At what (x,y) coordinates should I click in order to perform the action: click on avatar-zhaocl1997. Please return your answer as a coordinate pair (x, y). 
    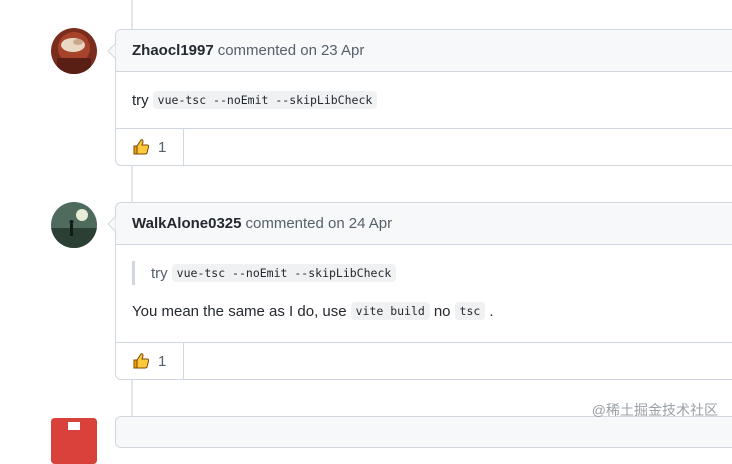
    Looking at the image, I should click on (74, 51).